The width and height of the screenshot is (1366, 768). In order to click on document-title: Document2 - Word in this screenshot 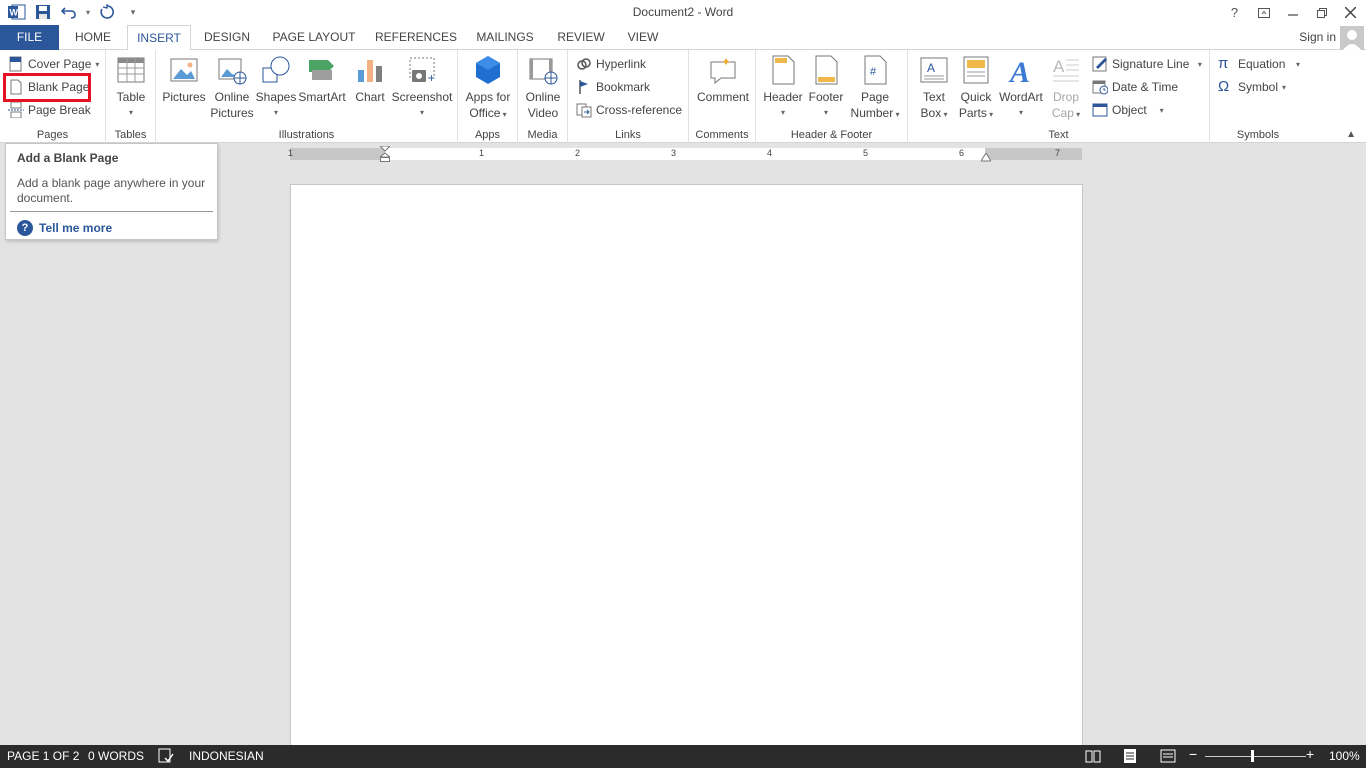, I will do `click(683, 12)`.